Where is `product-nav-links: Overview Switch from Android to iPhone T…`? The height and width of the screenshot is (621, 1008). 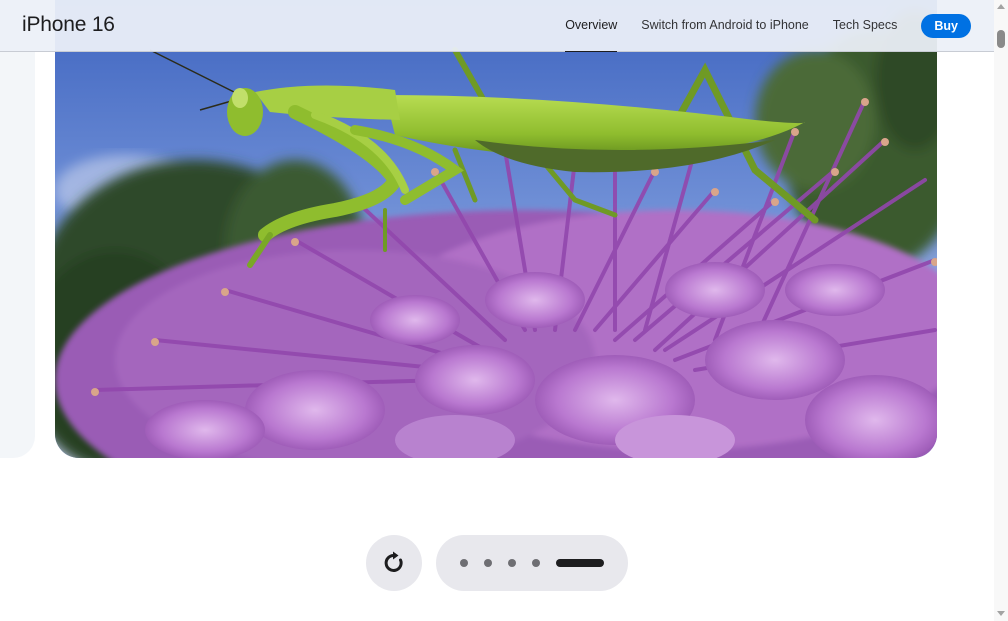 product-nav-links: Overview Switch from Android to iPhone T… is located at coordinates (756, 26).